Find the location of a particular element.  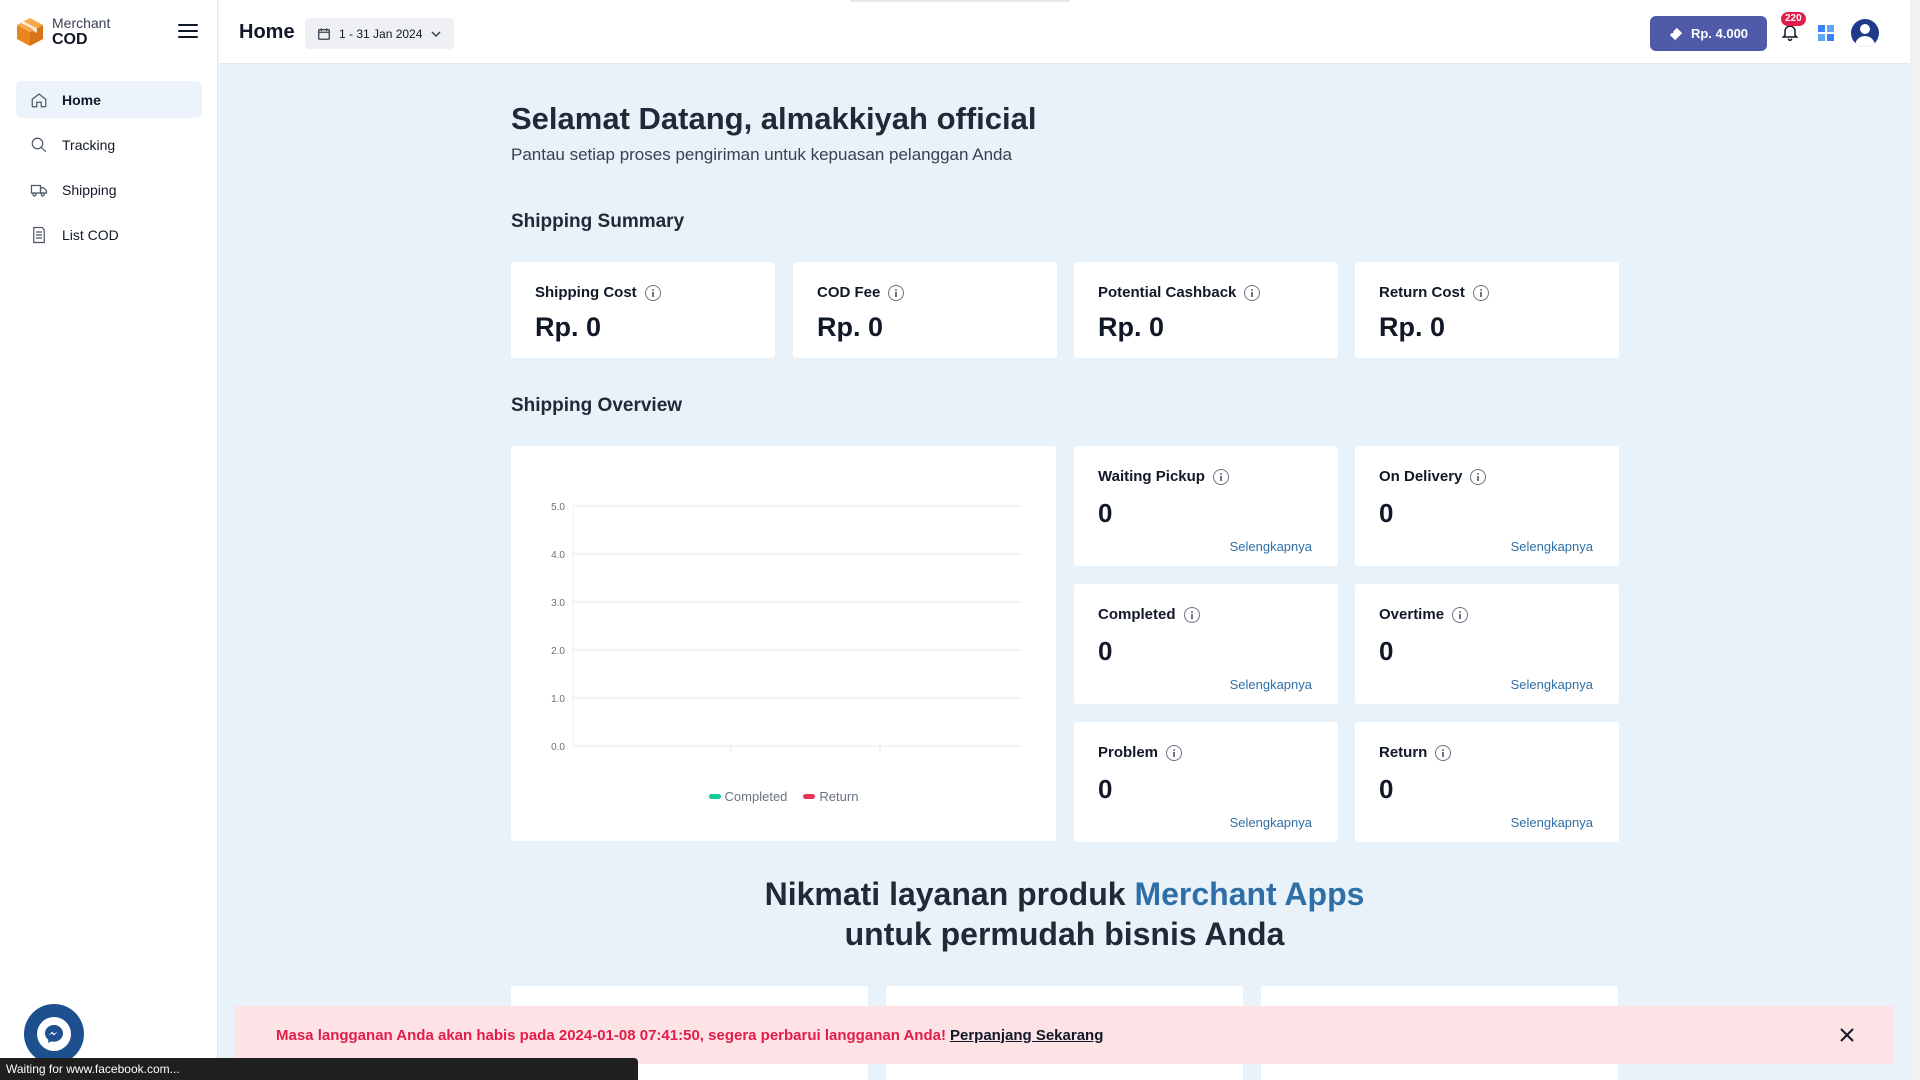

welcome-heading: Selamat Datang, almakkiyah official is located at coordinates (774, 118).